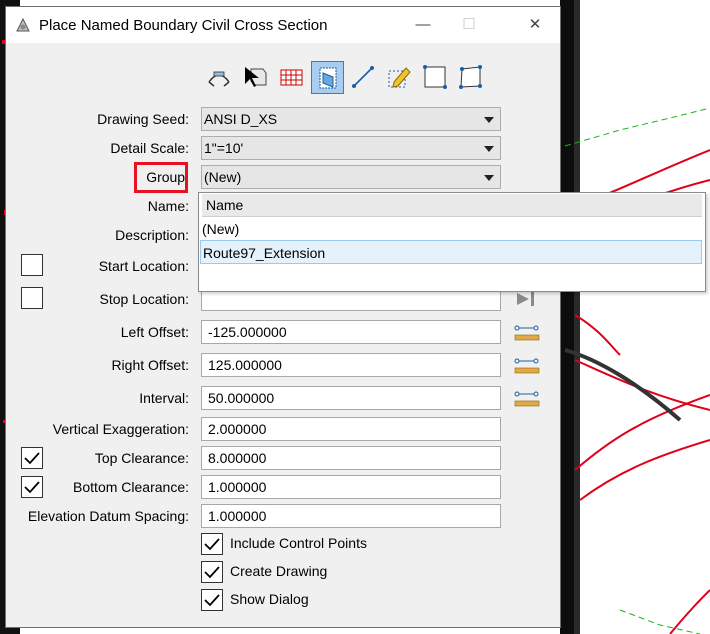 This screenshot has width=710, height=634. Describe the element at coordinates (120, 429) in the screenshot. I see `vertical-exaggeration-label: Vertical Exaggeration:` at that location.